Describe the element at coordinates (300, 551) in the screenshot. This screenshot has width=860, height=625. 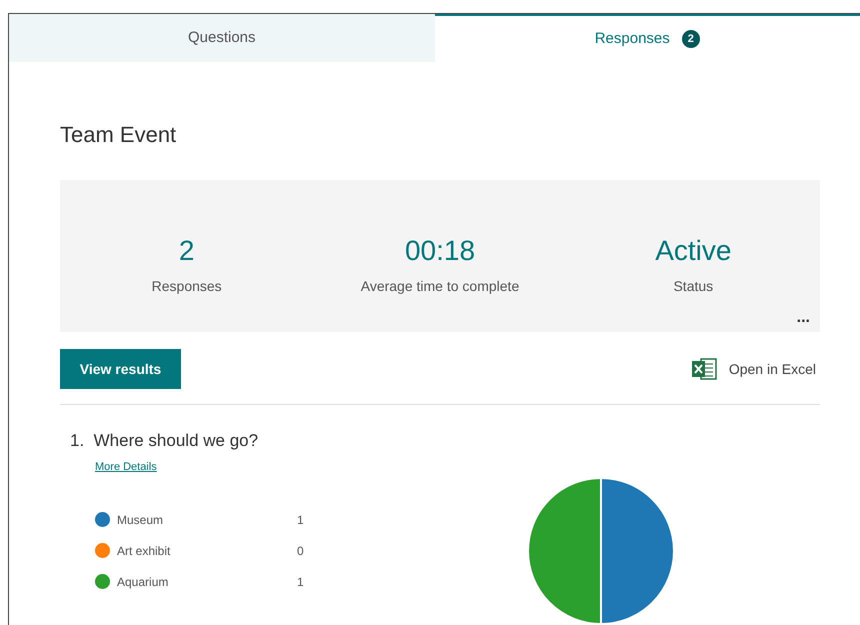
I see `legend-count: 0` at that location.